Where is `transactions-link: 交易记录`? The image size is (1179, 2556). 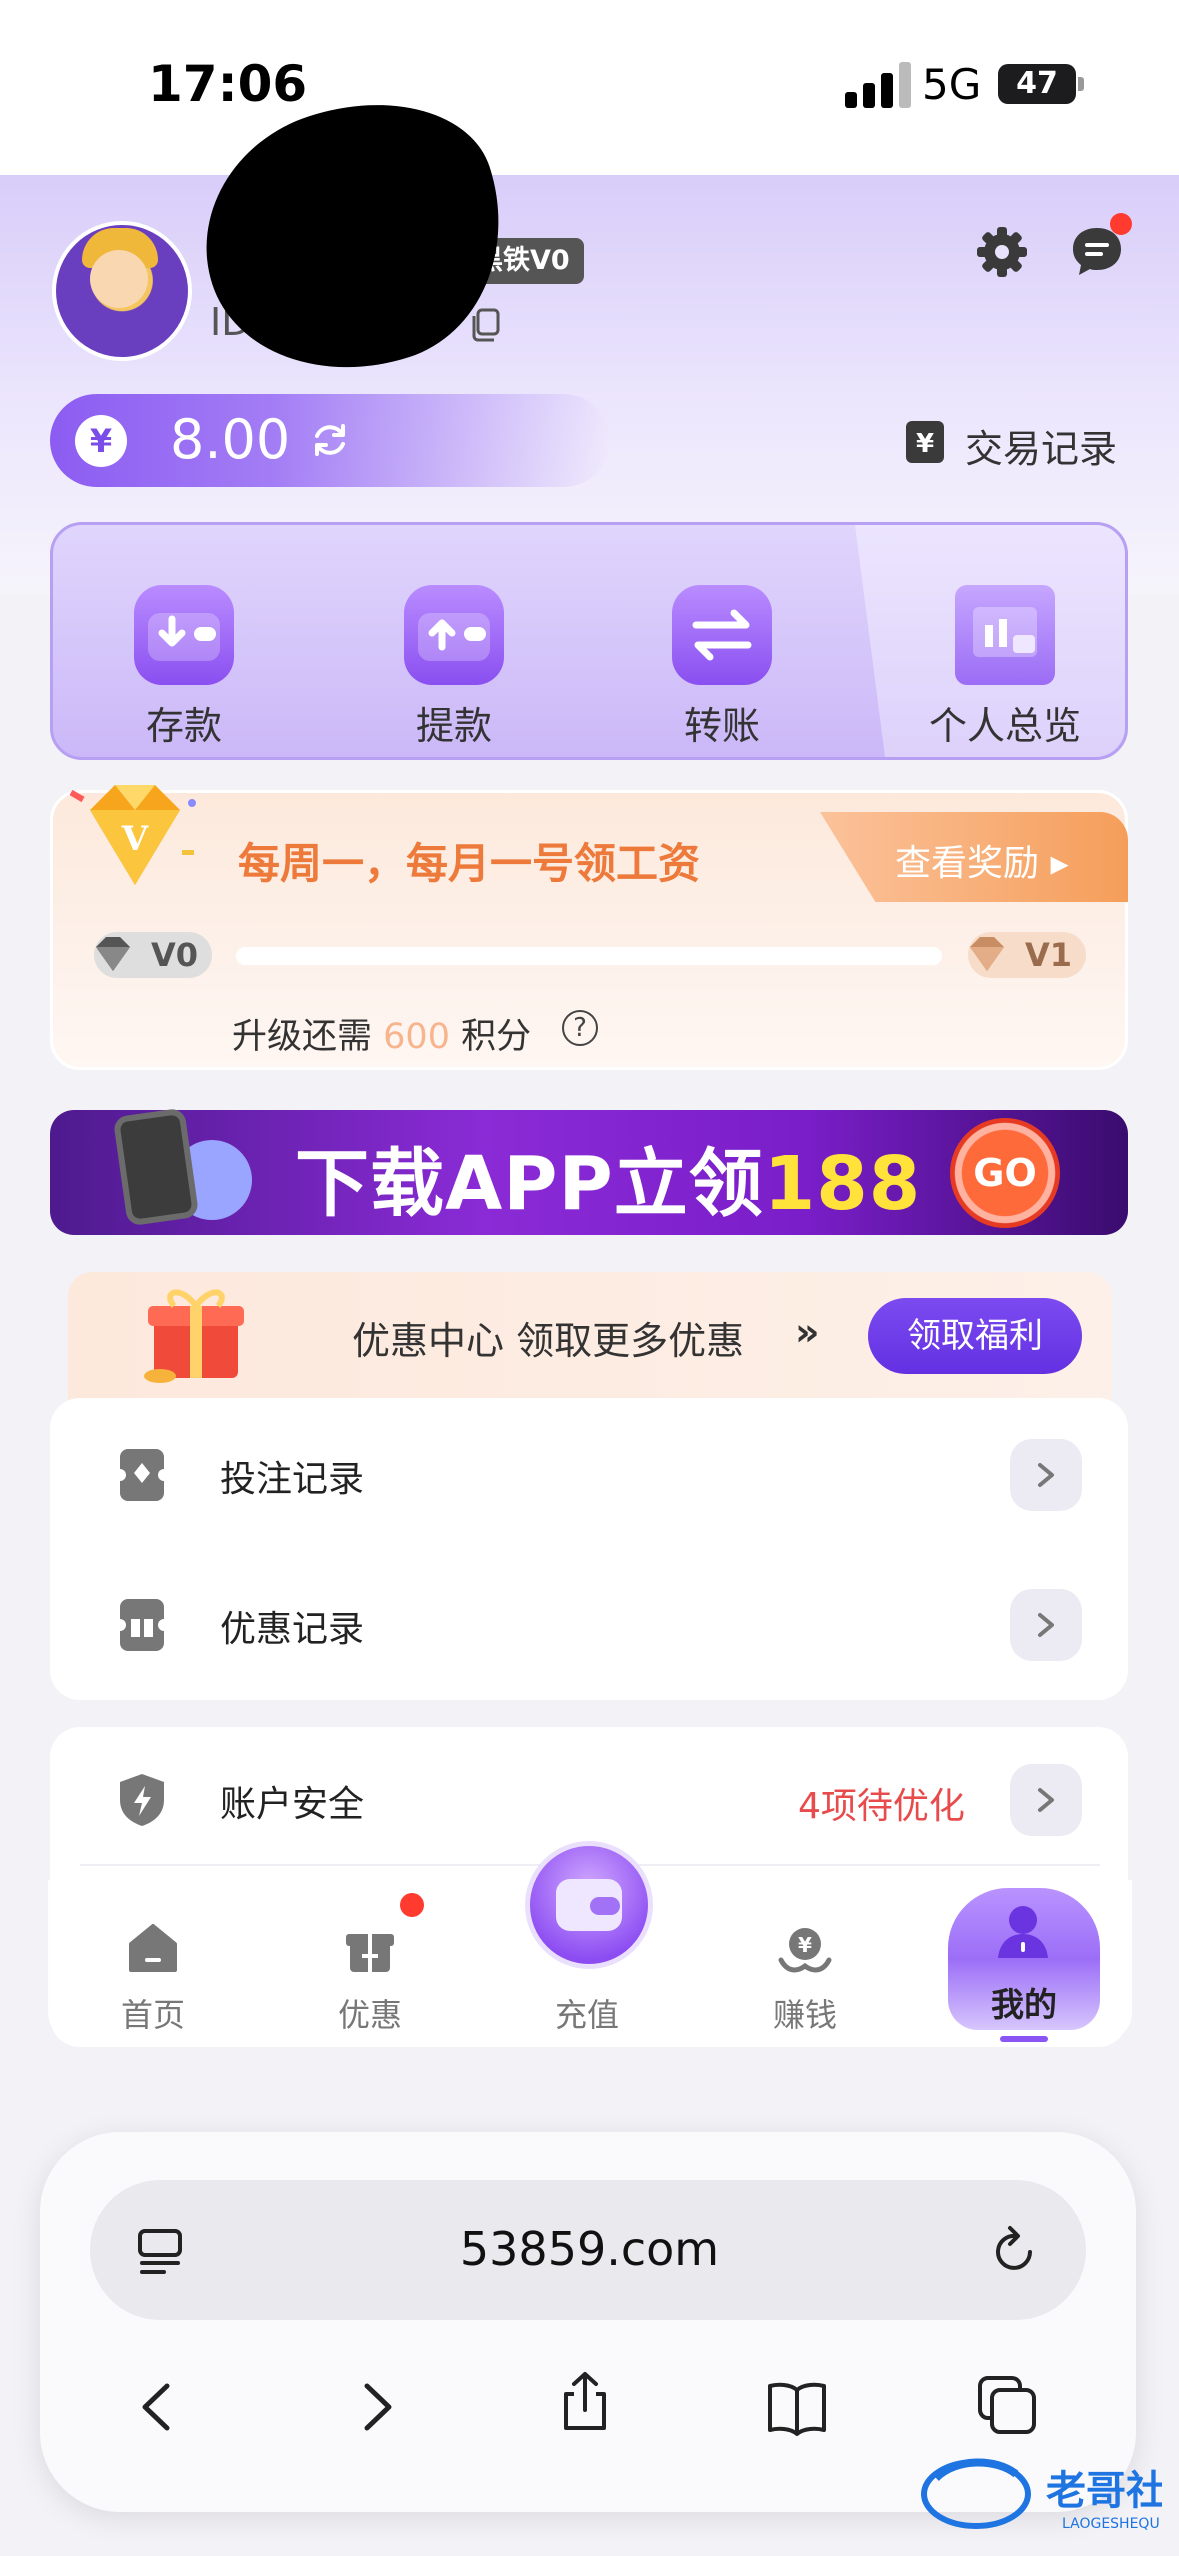
transactions-link: 交易记录 is located at coordinates (1041, 445).